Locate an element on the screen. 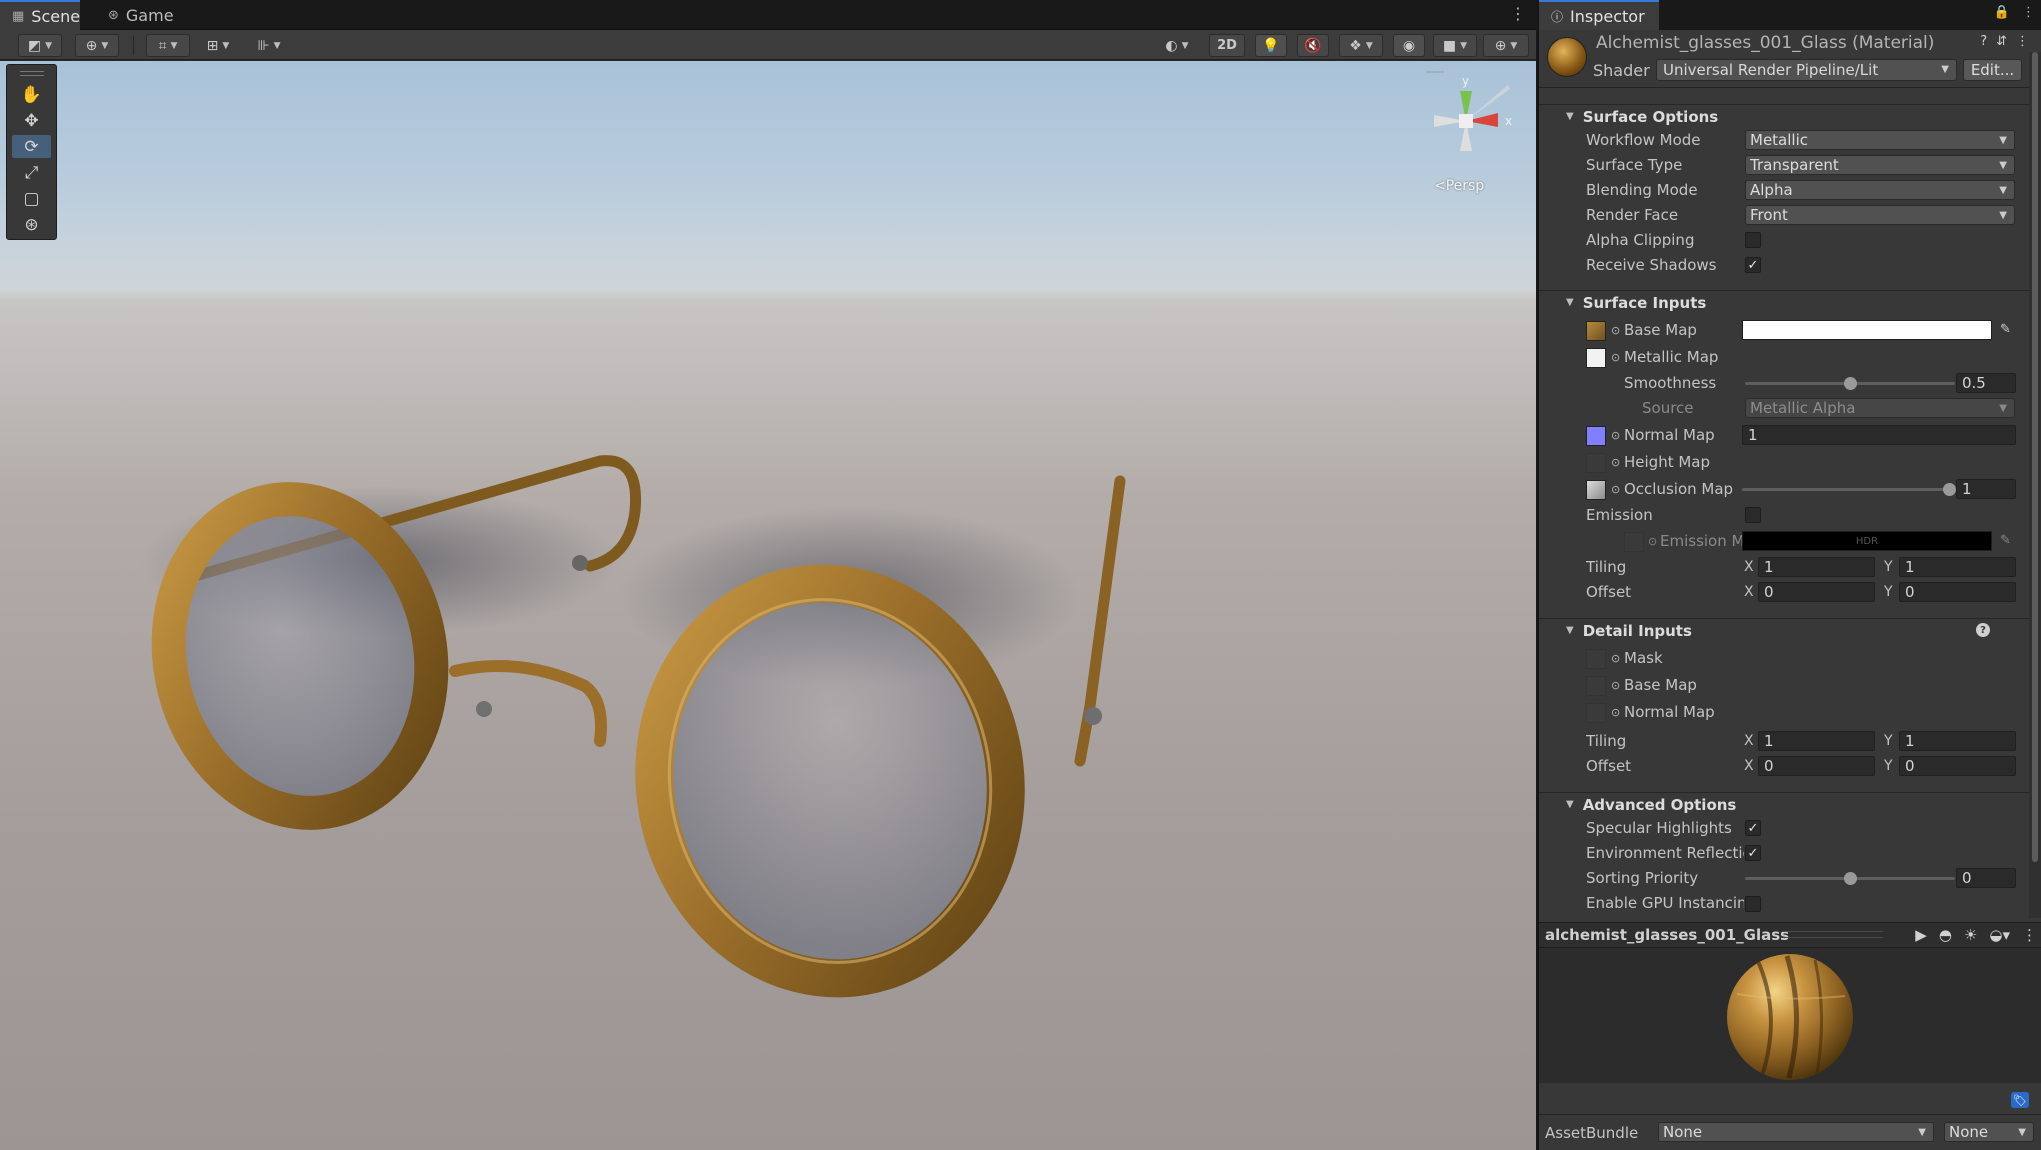  palette-grip is located at coordinates (32, 73).